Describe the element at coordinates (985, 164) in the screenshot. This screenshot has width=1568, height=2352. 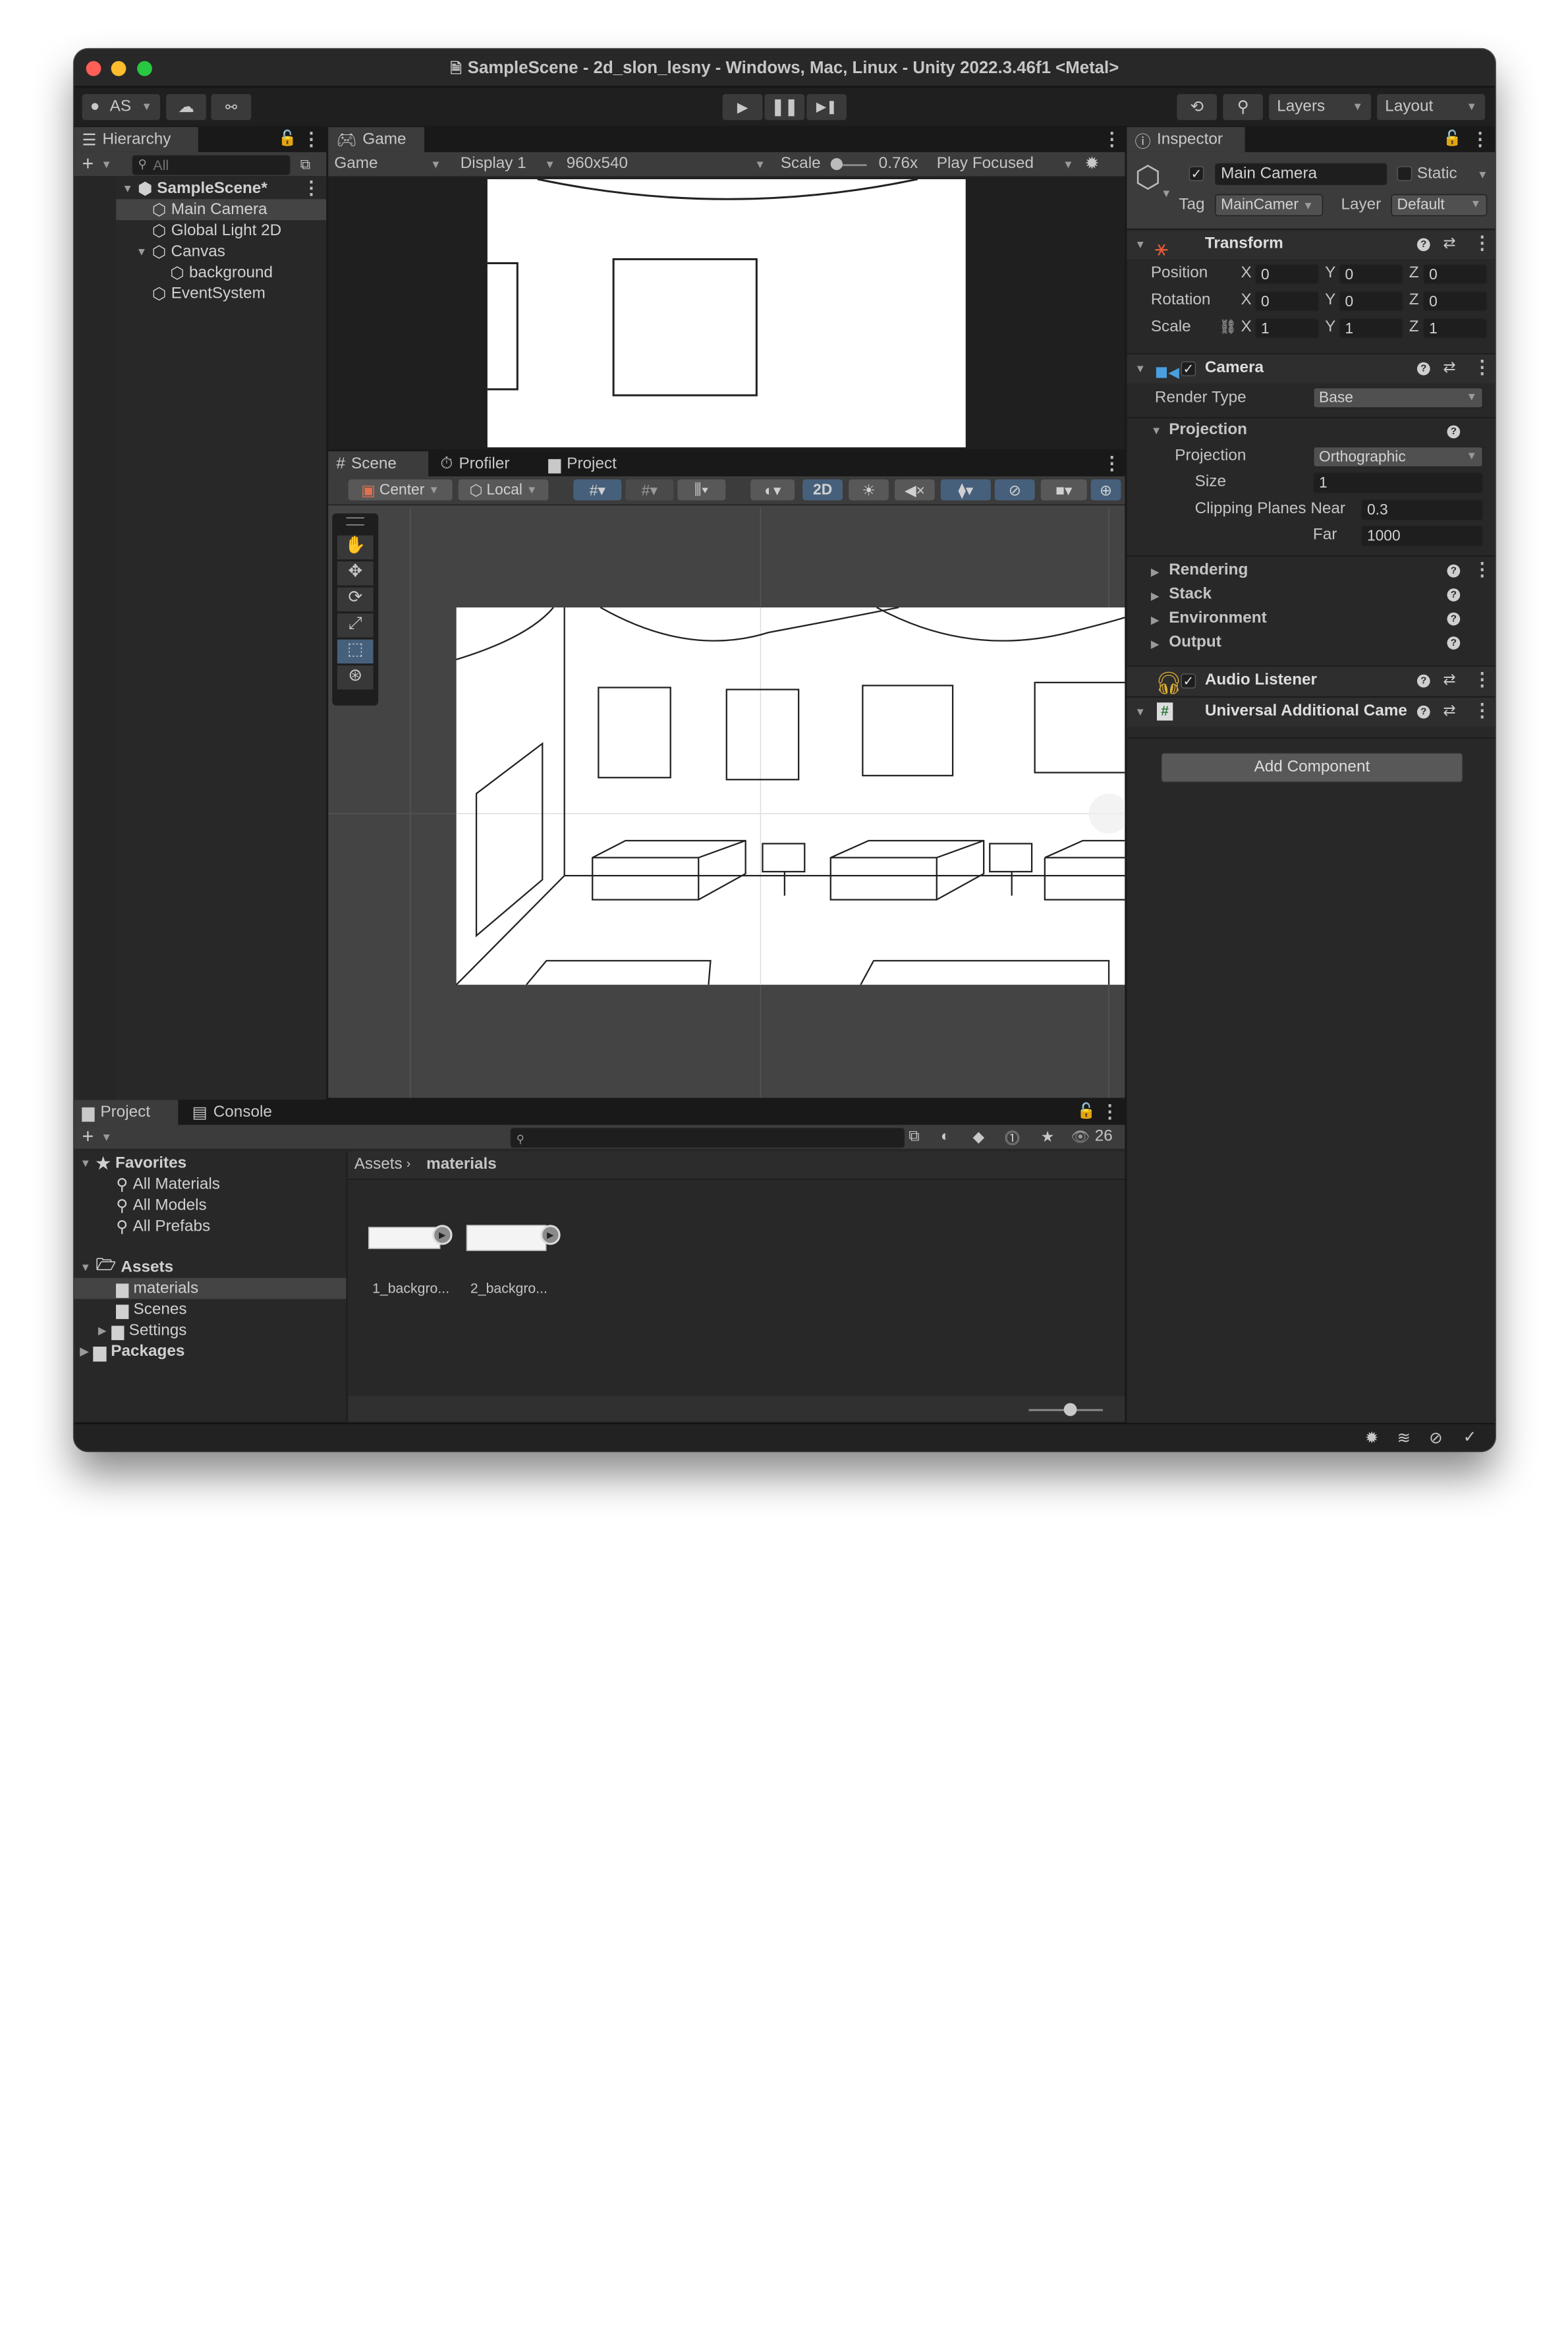
I see `play-focused-dropdown: Play Focused` at that location.